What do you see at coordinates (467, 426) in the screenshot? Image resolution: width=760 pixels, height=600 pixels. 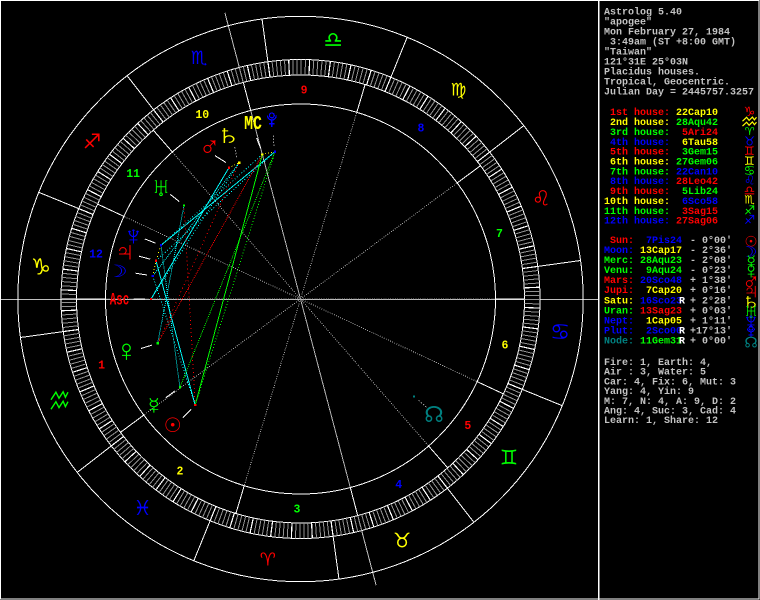 I see `svg-text: 5` at bounding box center [467, 426].